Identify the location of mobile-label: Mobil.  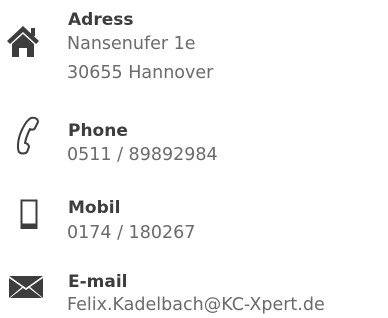
(94, 208).